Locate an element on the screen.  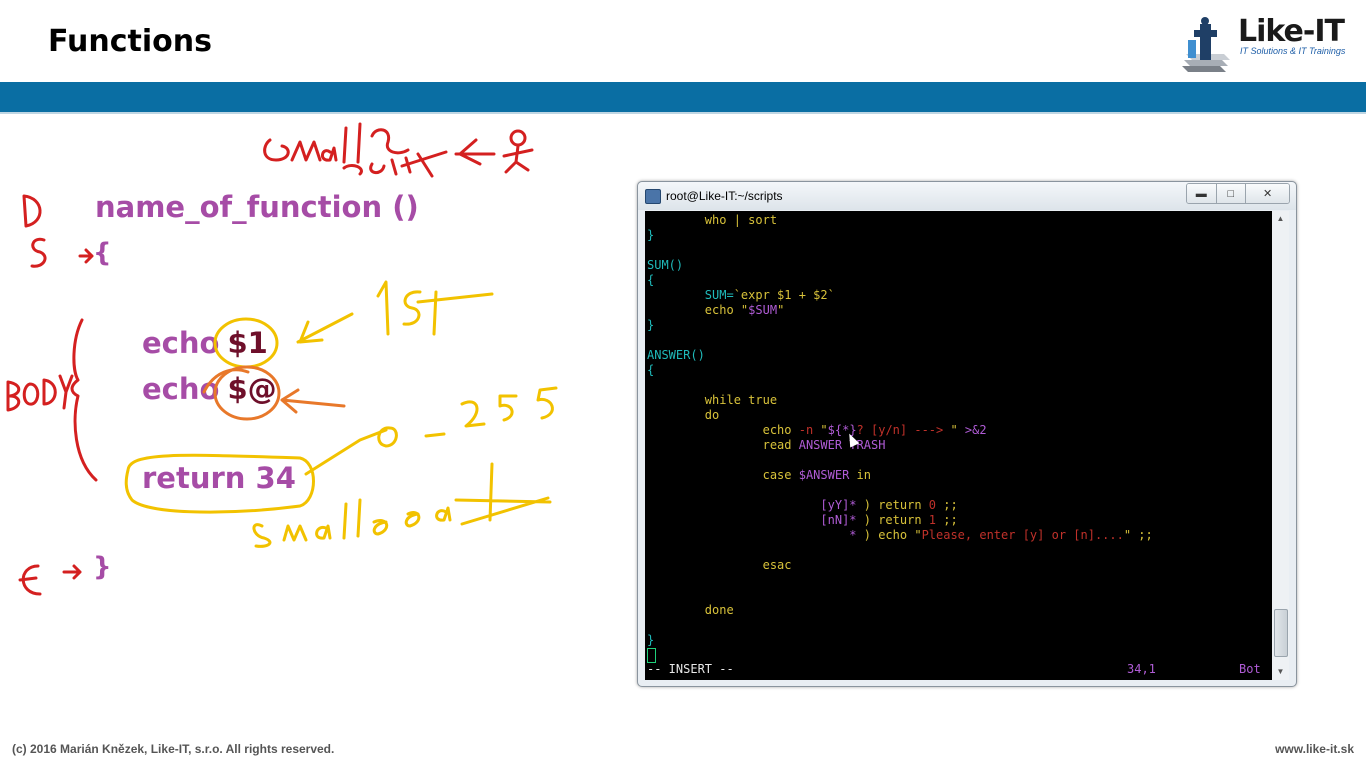
terminal-line: who | sort is located at coordinates (712, 220).